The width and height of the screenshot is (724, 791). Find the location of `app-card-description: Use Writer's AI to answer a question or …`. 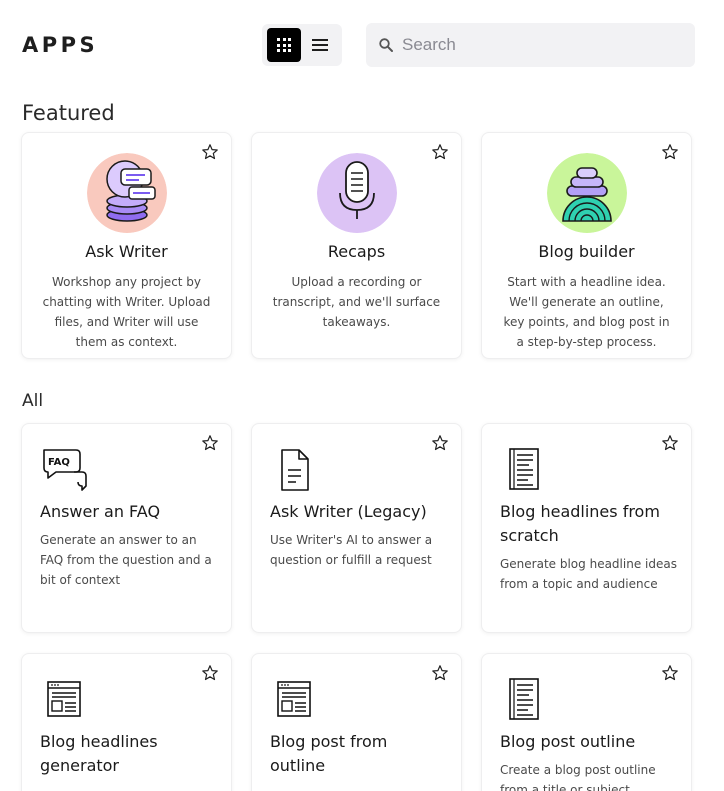

app-card-description: Use Writer's AI to answer a question or … is located at coordinates (351, 550).